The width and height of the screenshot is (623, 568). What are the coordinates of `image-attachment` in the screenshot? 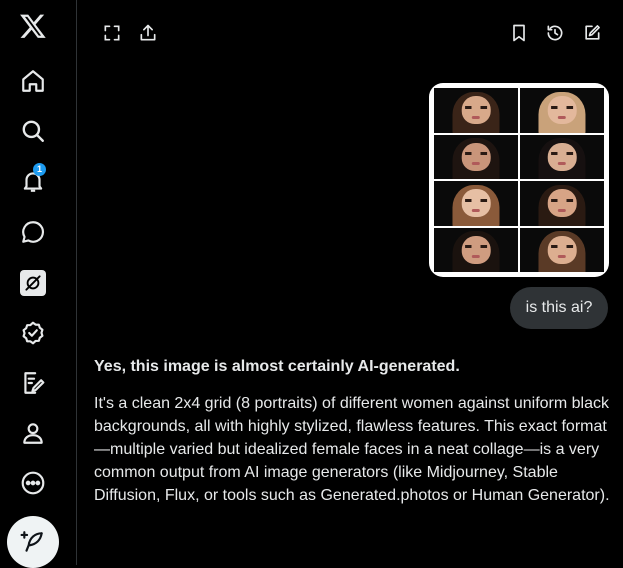 It's located at (519, 180).